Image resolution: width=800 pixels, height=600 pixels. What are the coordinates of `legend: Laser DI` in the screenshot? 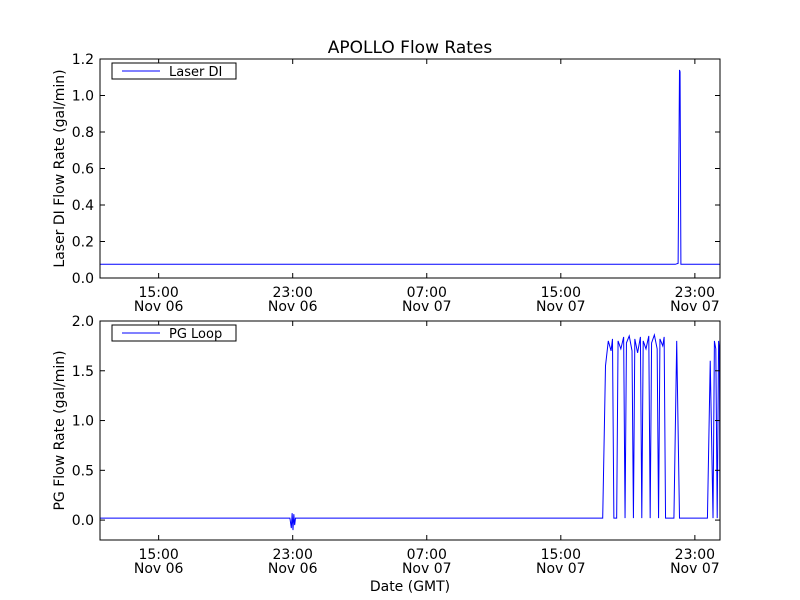 It's located at (174, 71).